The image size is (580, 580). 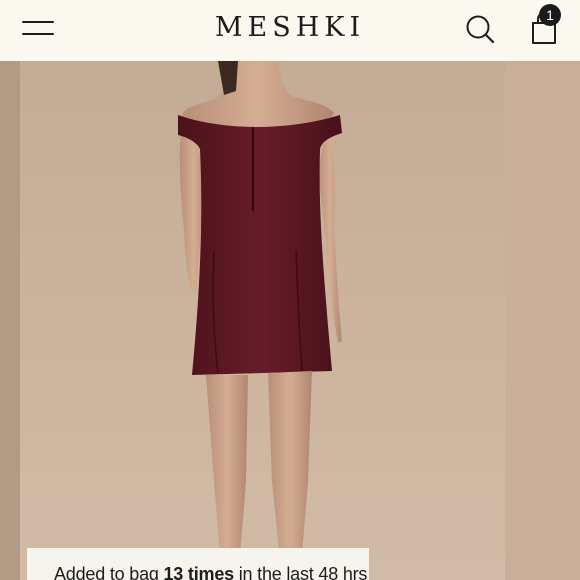 What do you see at coordinates (300, 572) in the screenshot?
I see `banner-suffix: in the last 48 hrs` at bounding box center [300, 572].